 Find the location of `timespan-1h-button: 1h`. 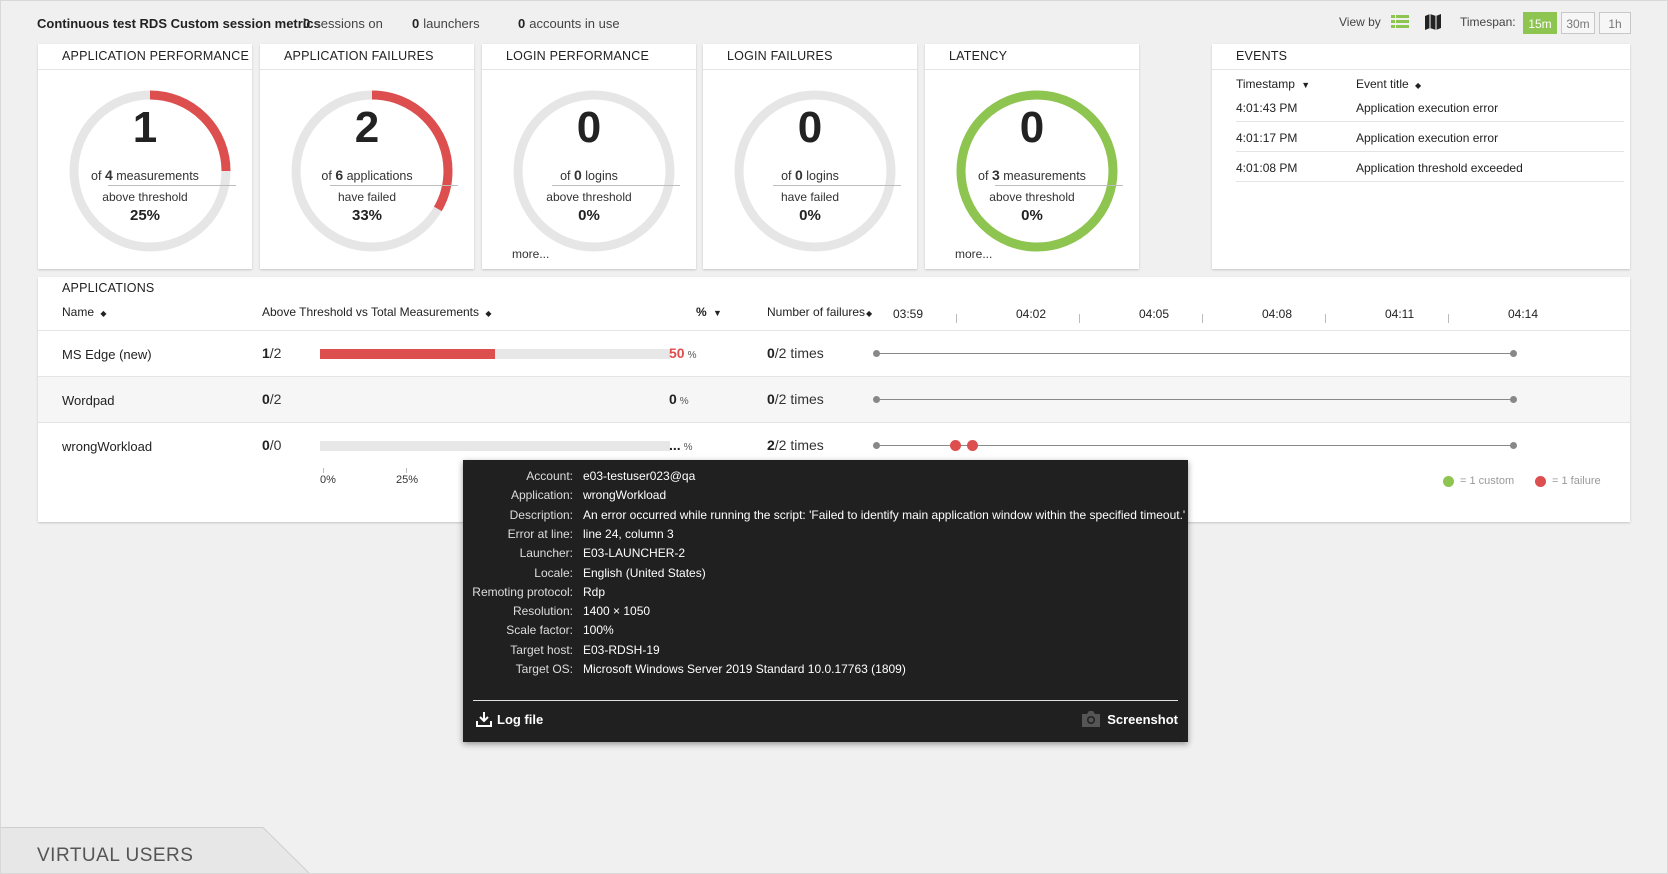

timespan-1h-button: 1h is located at coordinates (1615, 23).